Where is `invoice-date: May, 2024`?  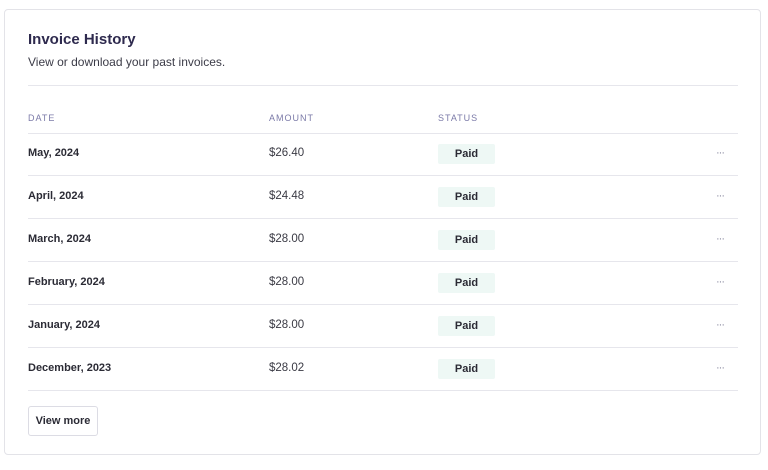 invoice-date: May, 2024 is located at coordinates (54, 153).